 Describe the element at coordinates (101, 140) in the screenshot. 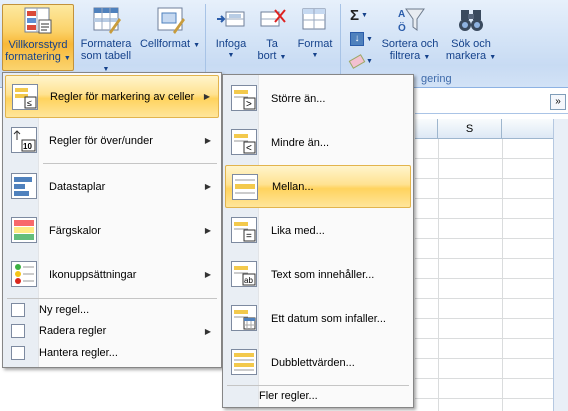

I see `menu-item-label: Regler för över/under` at that location.